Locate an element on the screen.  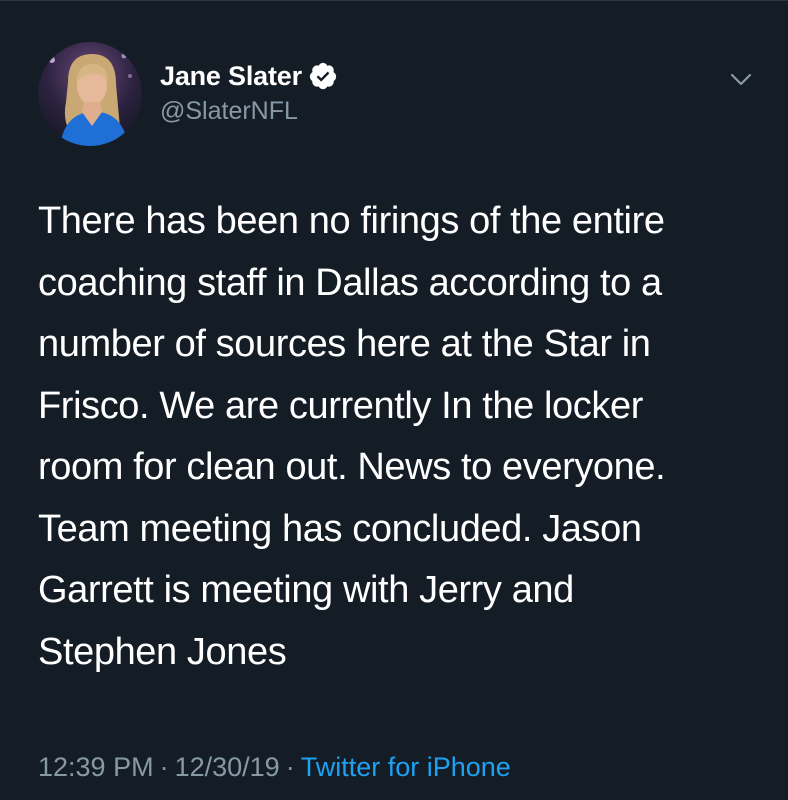
avatar is located at coordinates (90, 94).